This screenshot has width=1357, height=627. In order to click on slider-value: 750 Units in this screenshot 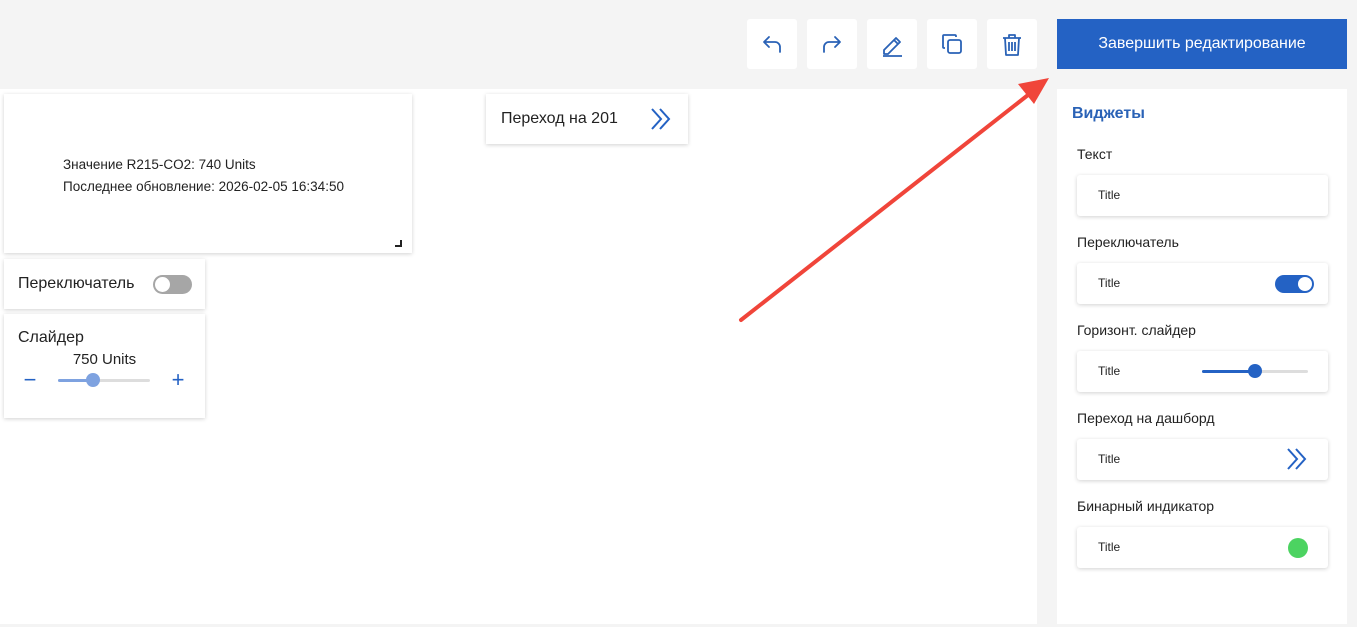, I will do `click(104, 359)`.